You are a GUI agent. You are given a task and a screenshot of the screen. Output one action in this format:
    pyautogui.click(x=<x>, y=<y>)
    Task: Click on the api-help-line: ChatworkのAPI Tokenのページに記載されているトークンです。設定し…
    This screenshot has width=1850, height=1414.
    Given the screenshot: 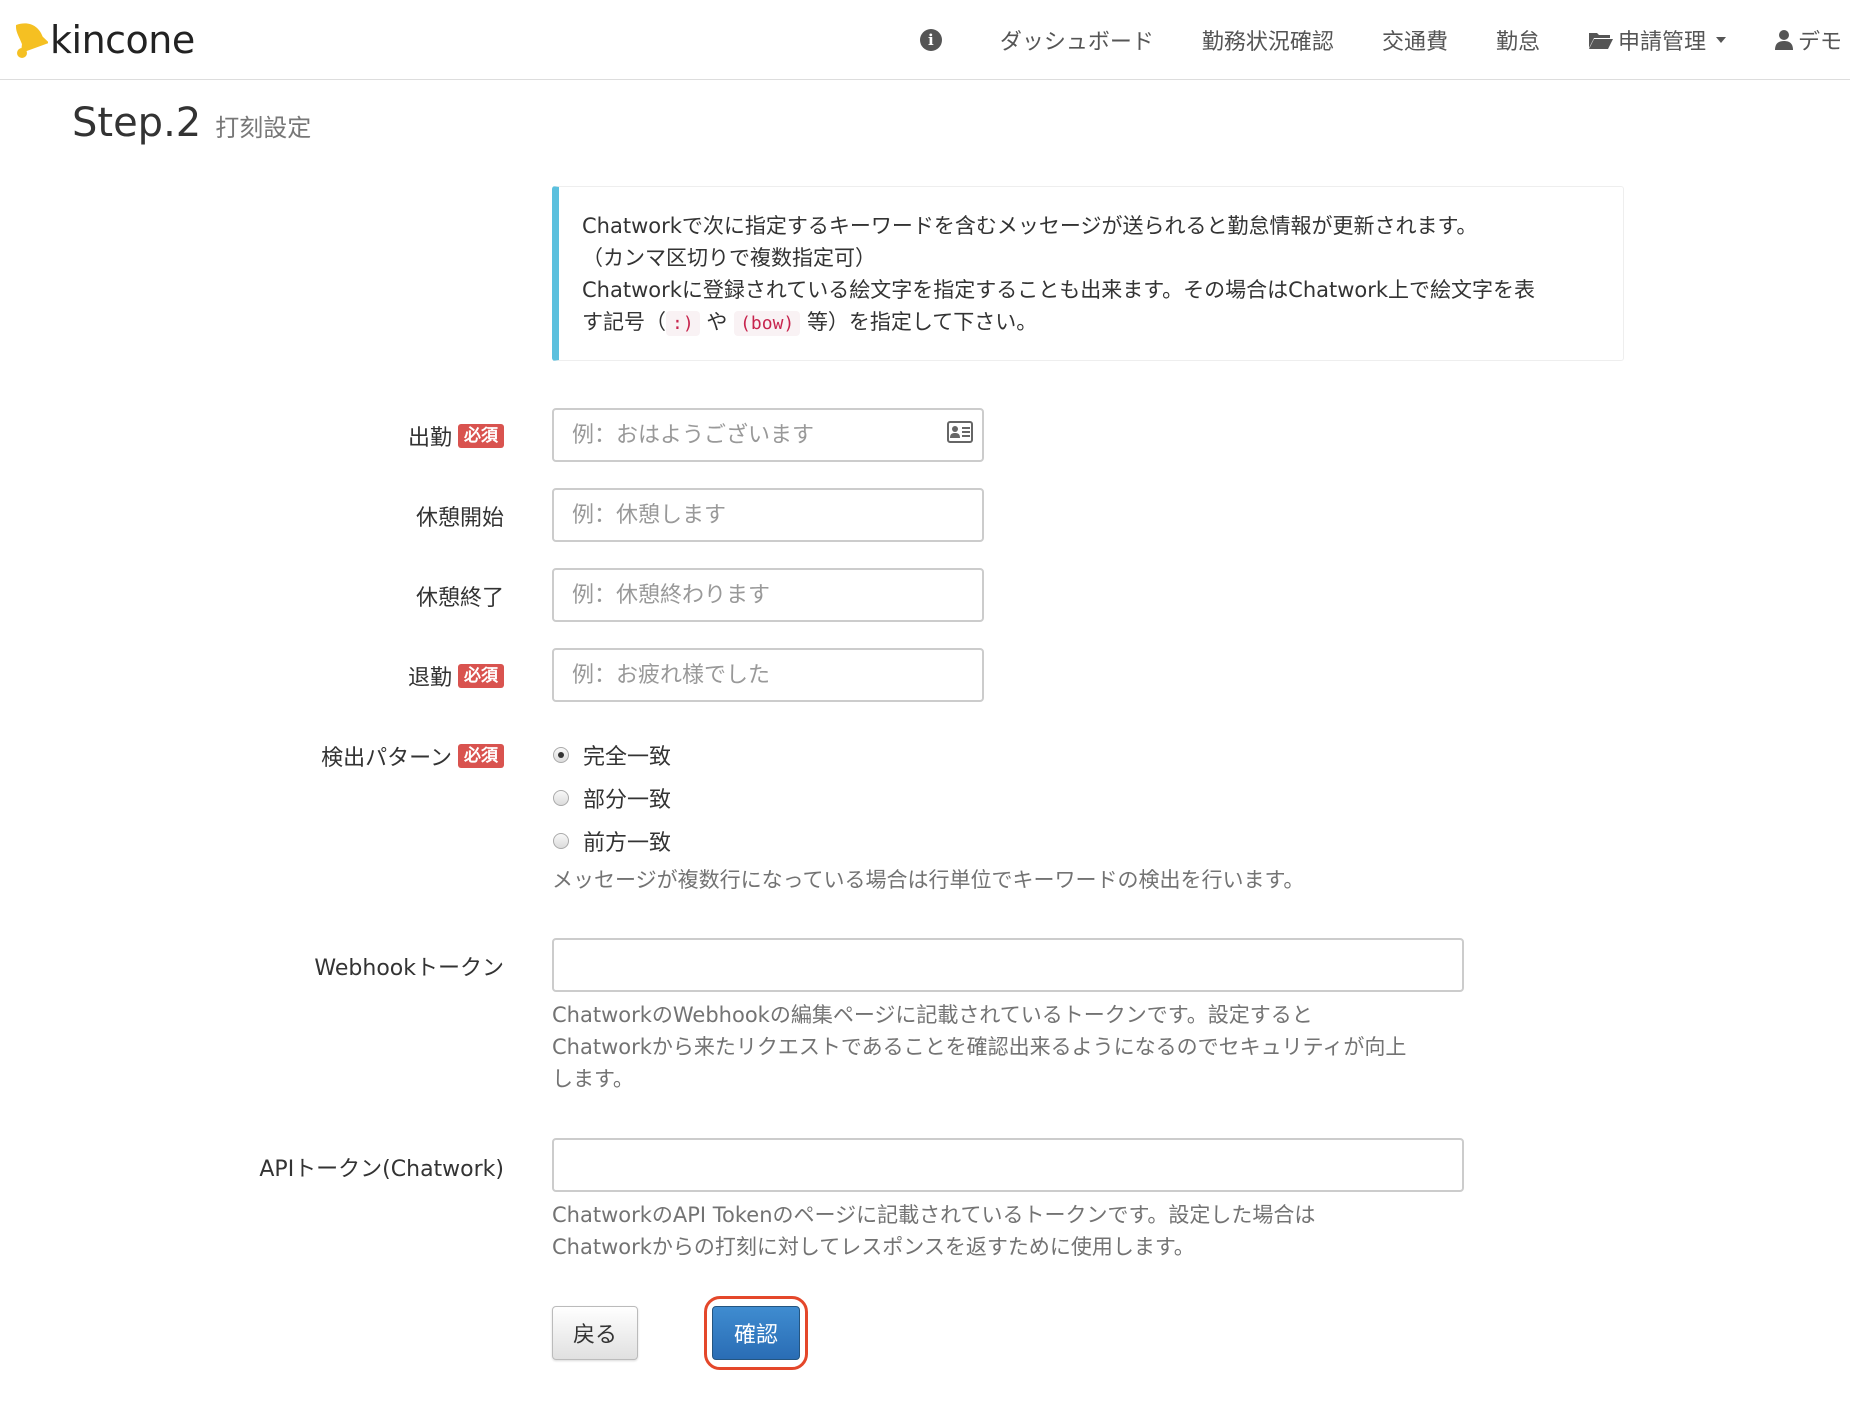 What is the action you would take?
    pyautogui.click(x=934, y=1215)
    